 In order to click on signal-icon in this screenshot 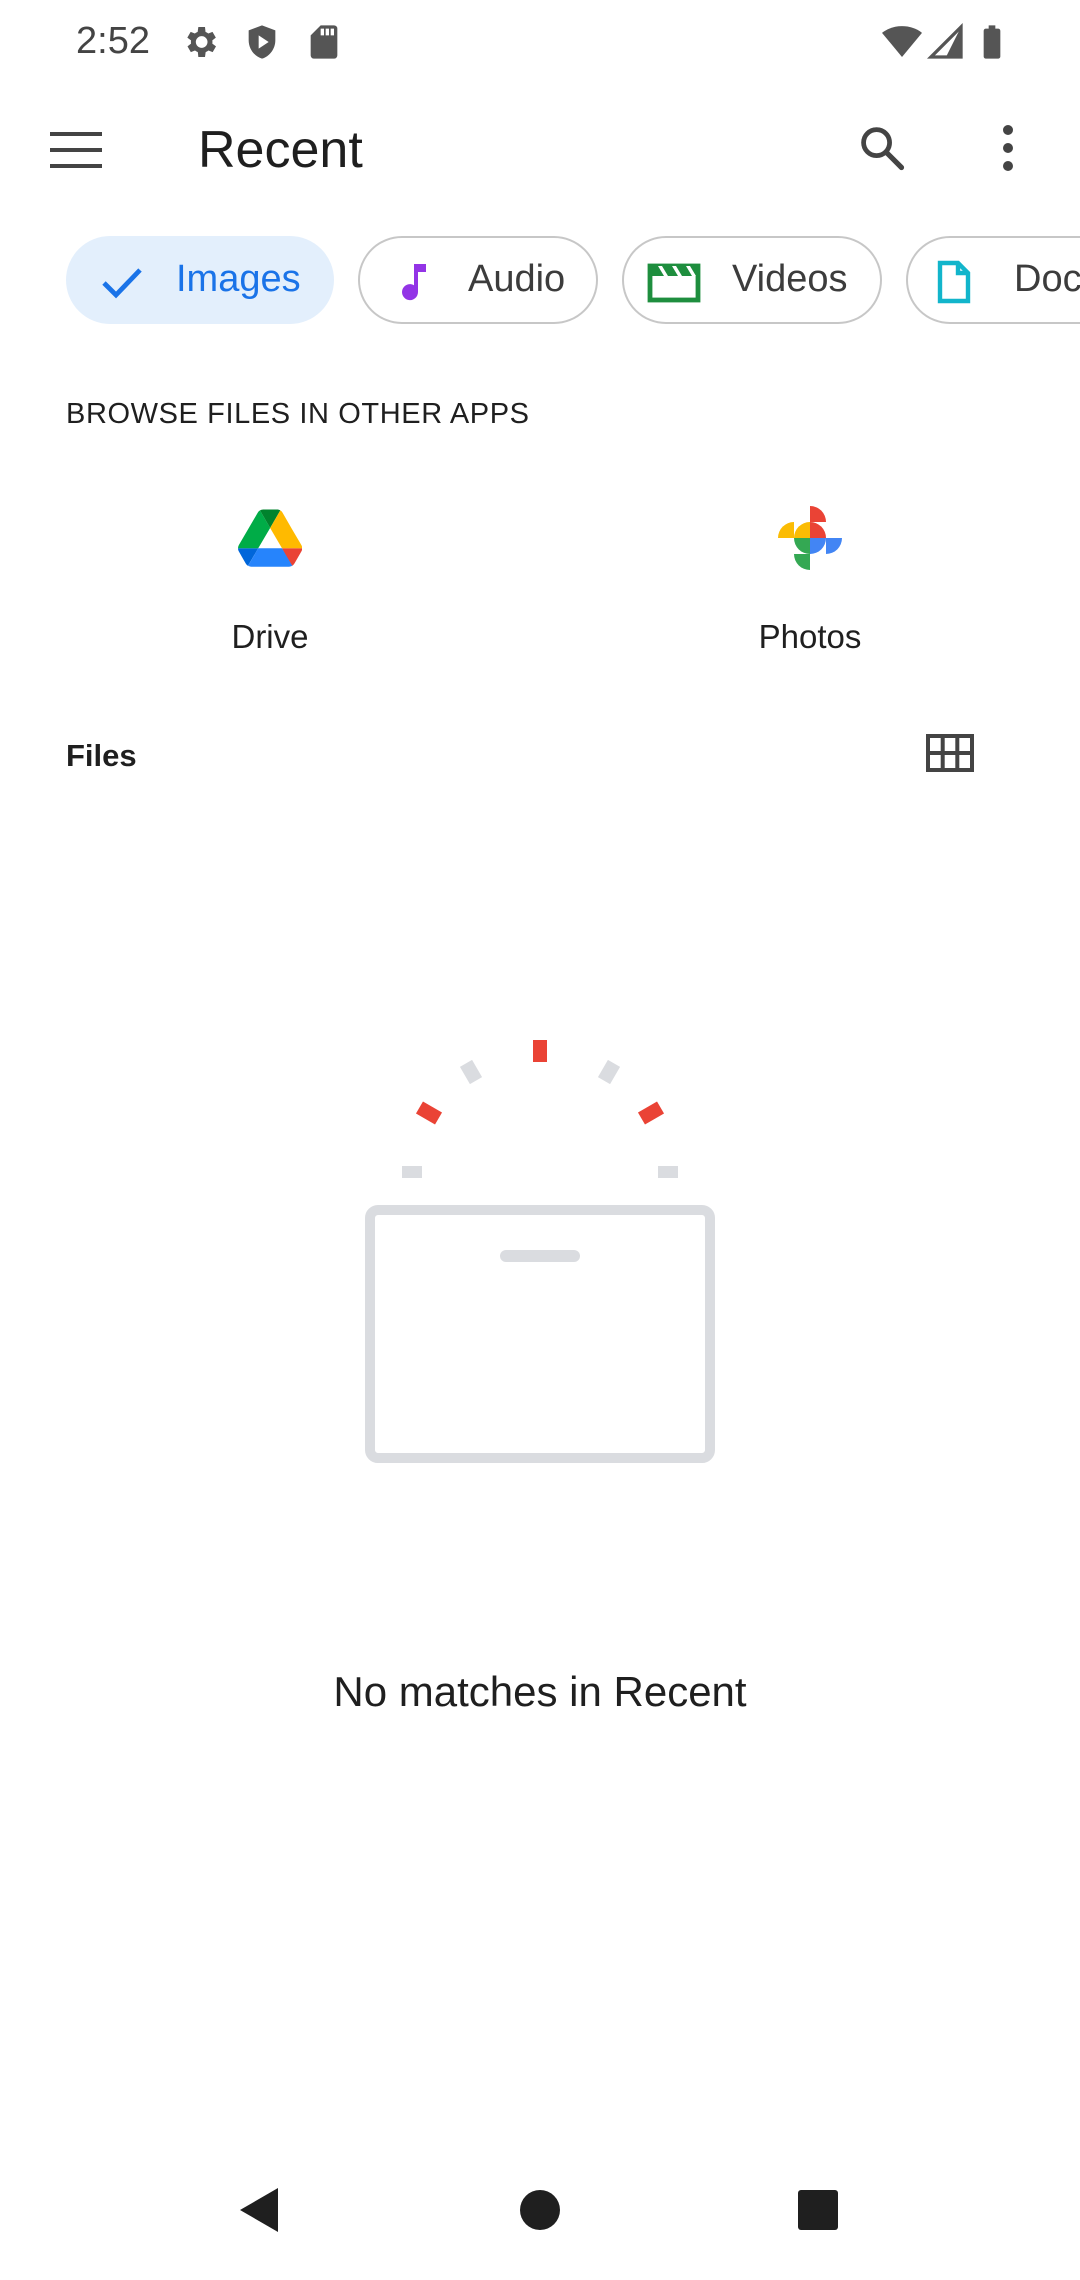, I will do `click(946, 42)`.